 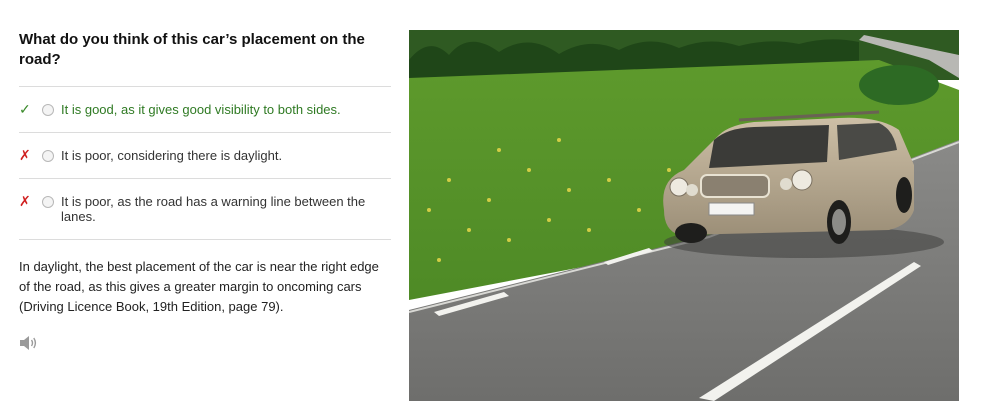 I want to click on check-icon: ✓, so click(x=25, y=109).